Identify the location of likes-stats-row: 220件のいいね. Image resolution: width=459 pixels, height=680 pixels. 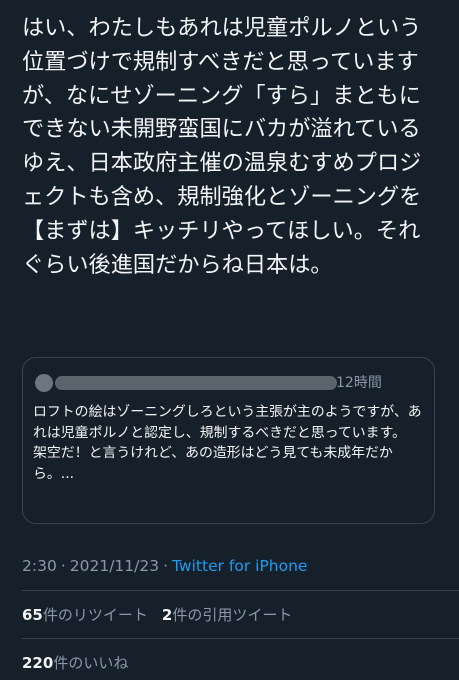
(82, 663).